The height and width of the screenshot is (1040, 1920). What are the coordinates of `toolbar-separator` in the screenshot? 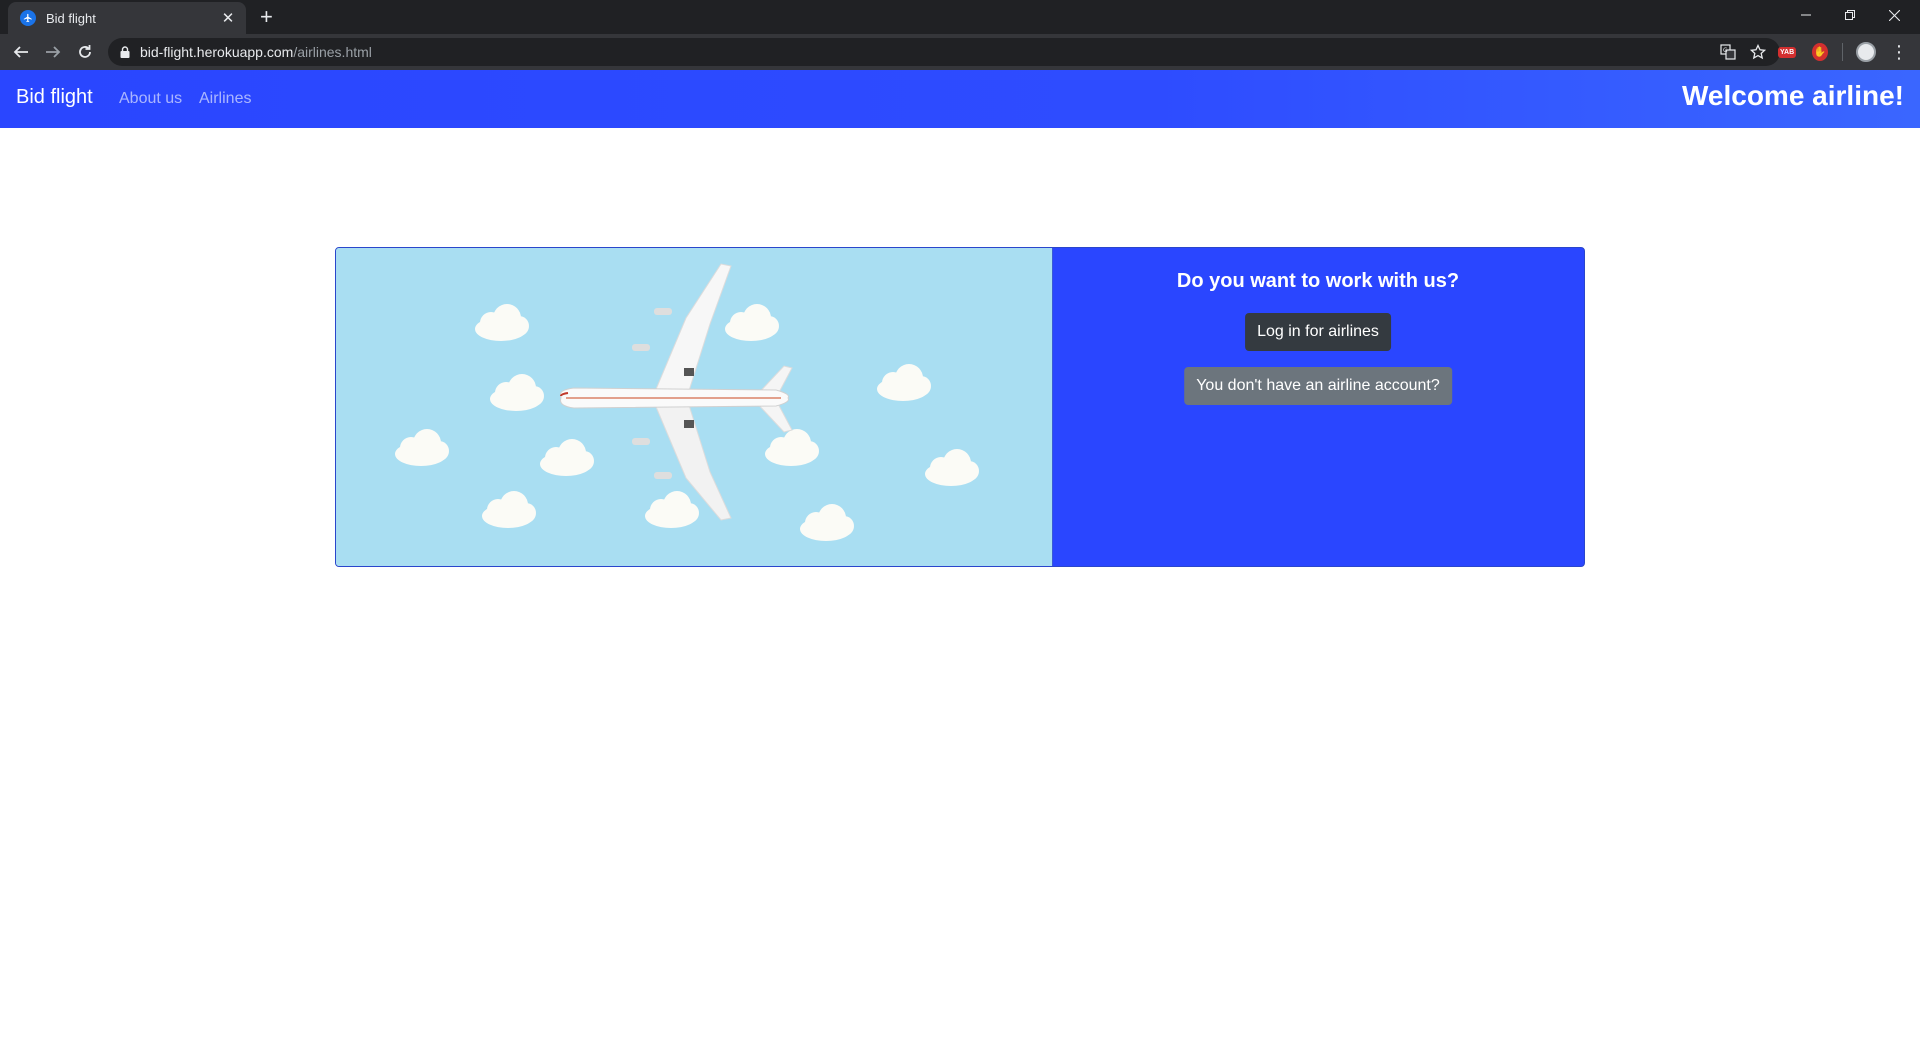 It's located at (1842, 52).